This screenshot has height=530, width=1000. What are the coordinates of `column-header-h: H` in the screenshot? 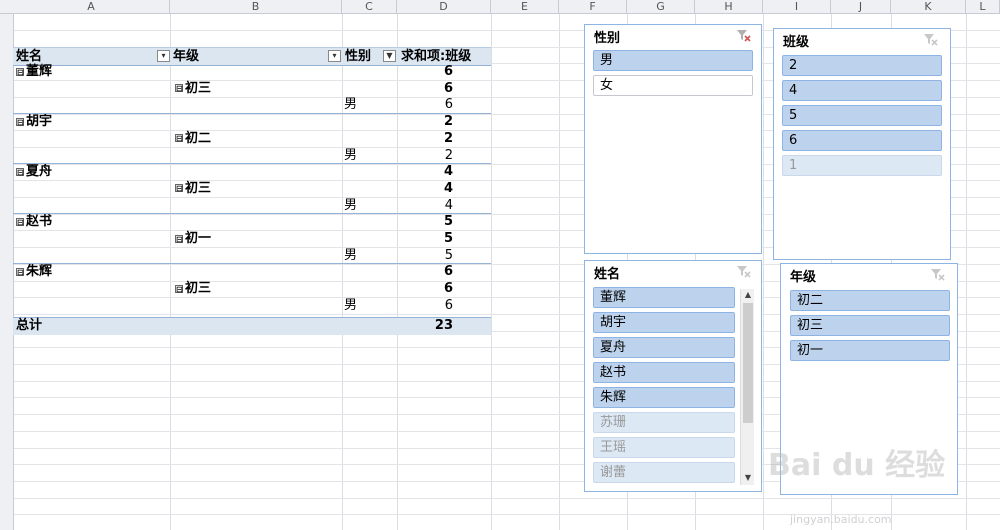 It's located at (729, 6).